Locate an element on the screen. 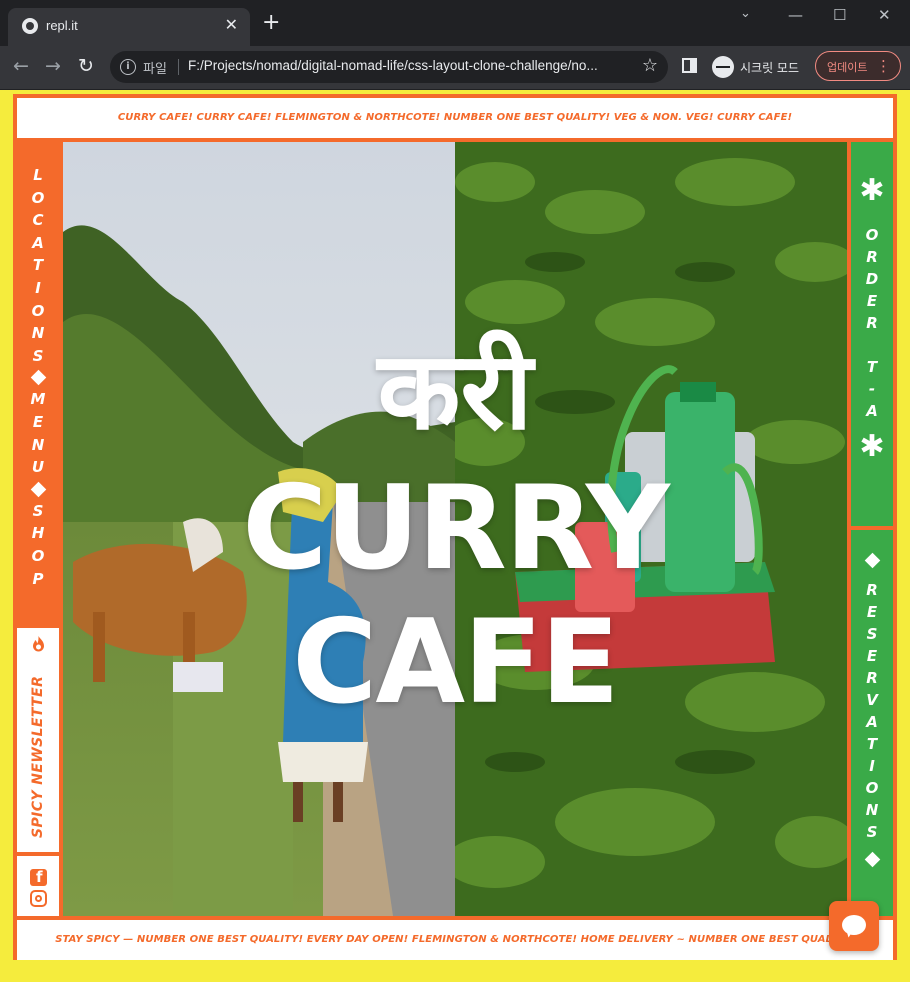 The image size is (910, 982). locations-letter: I is located at coordinates (38, 287).